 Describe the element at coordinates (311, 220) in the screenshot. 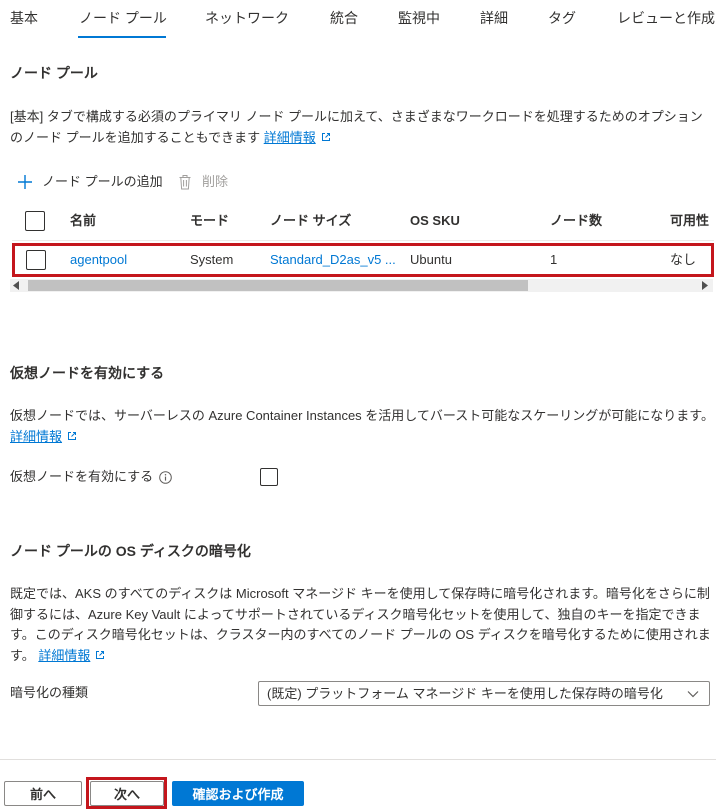

I see `column-header-node-size: ノード サイズ` at that location.